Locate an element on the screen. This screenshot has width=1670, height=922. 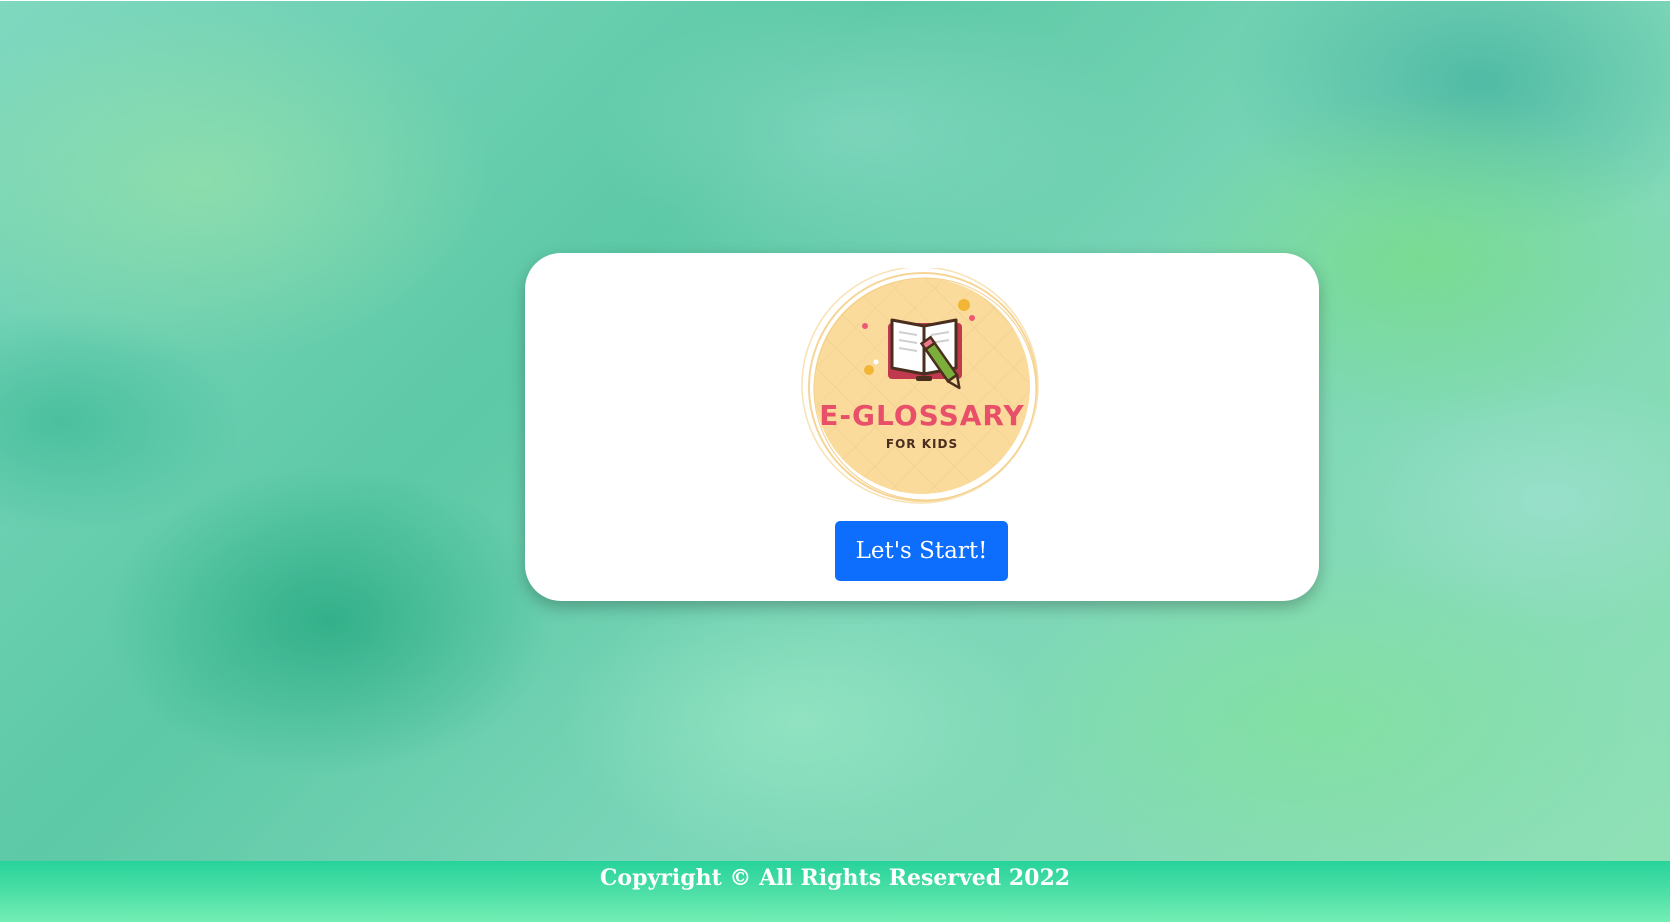
footer: Copyright © All Rights Reserved 2022 is located at coordinates (835, 891).